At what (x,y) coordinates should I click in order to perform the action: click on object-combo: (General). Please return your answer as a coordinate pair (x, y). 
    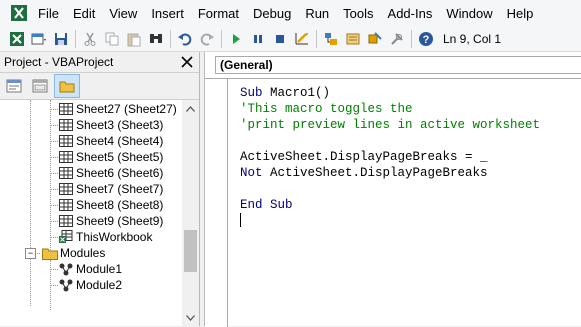
    Looking at the image, I should click on (398, 65).